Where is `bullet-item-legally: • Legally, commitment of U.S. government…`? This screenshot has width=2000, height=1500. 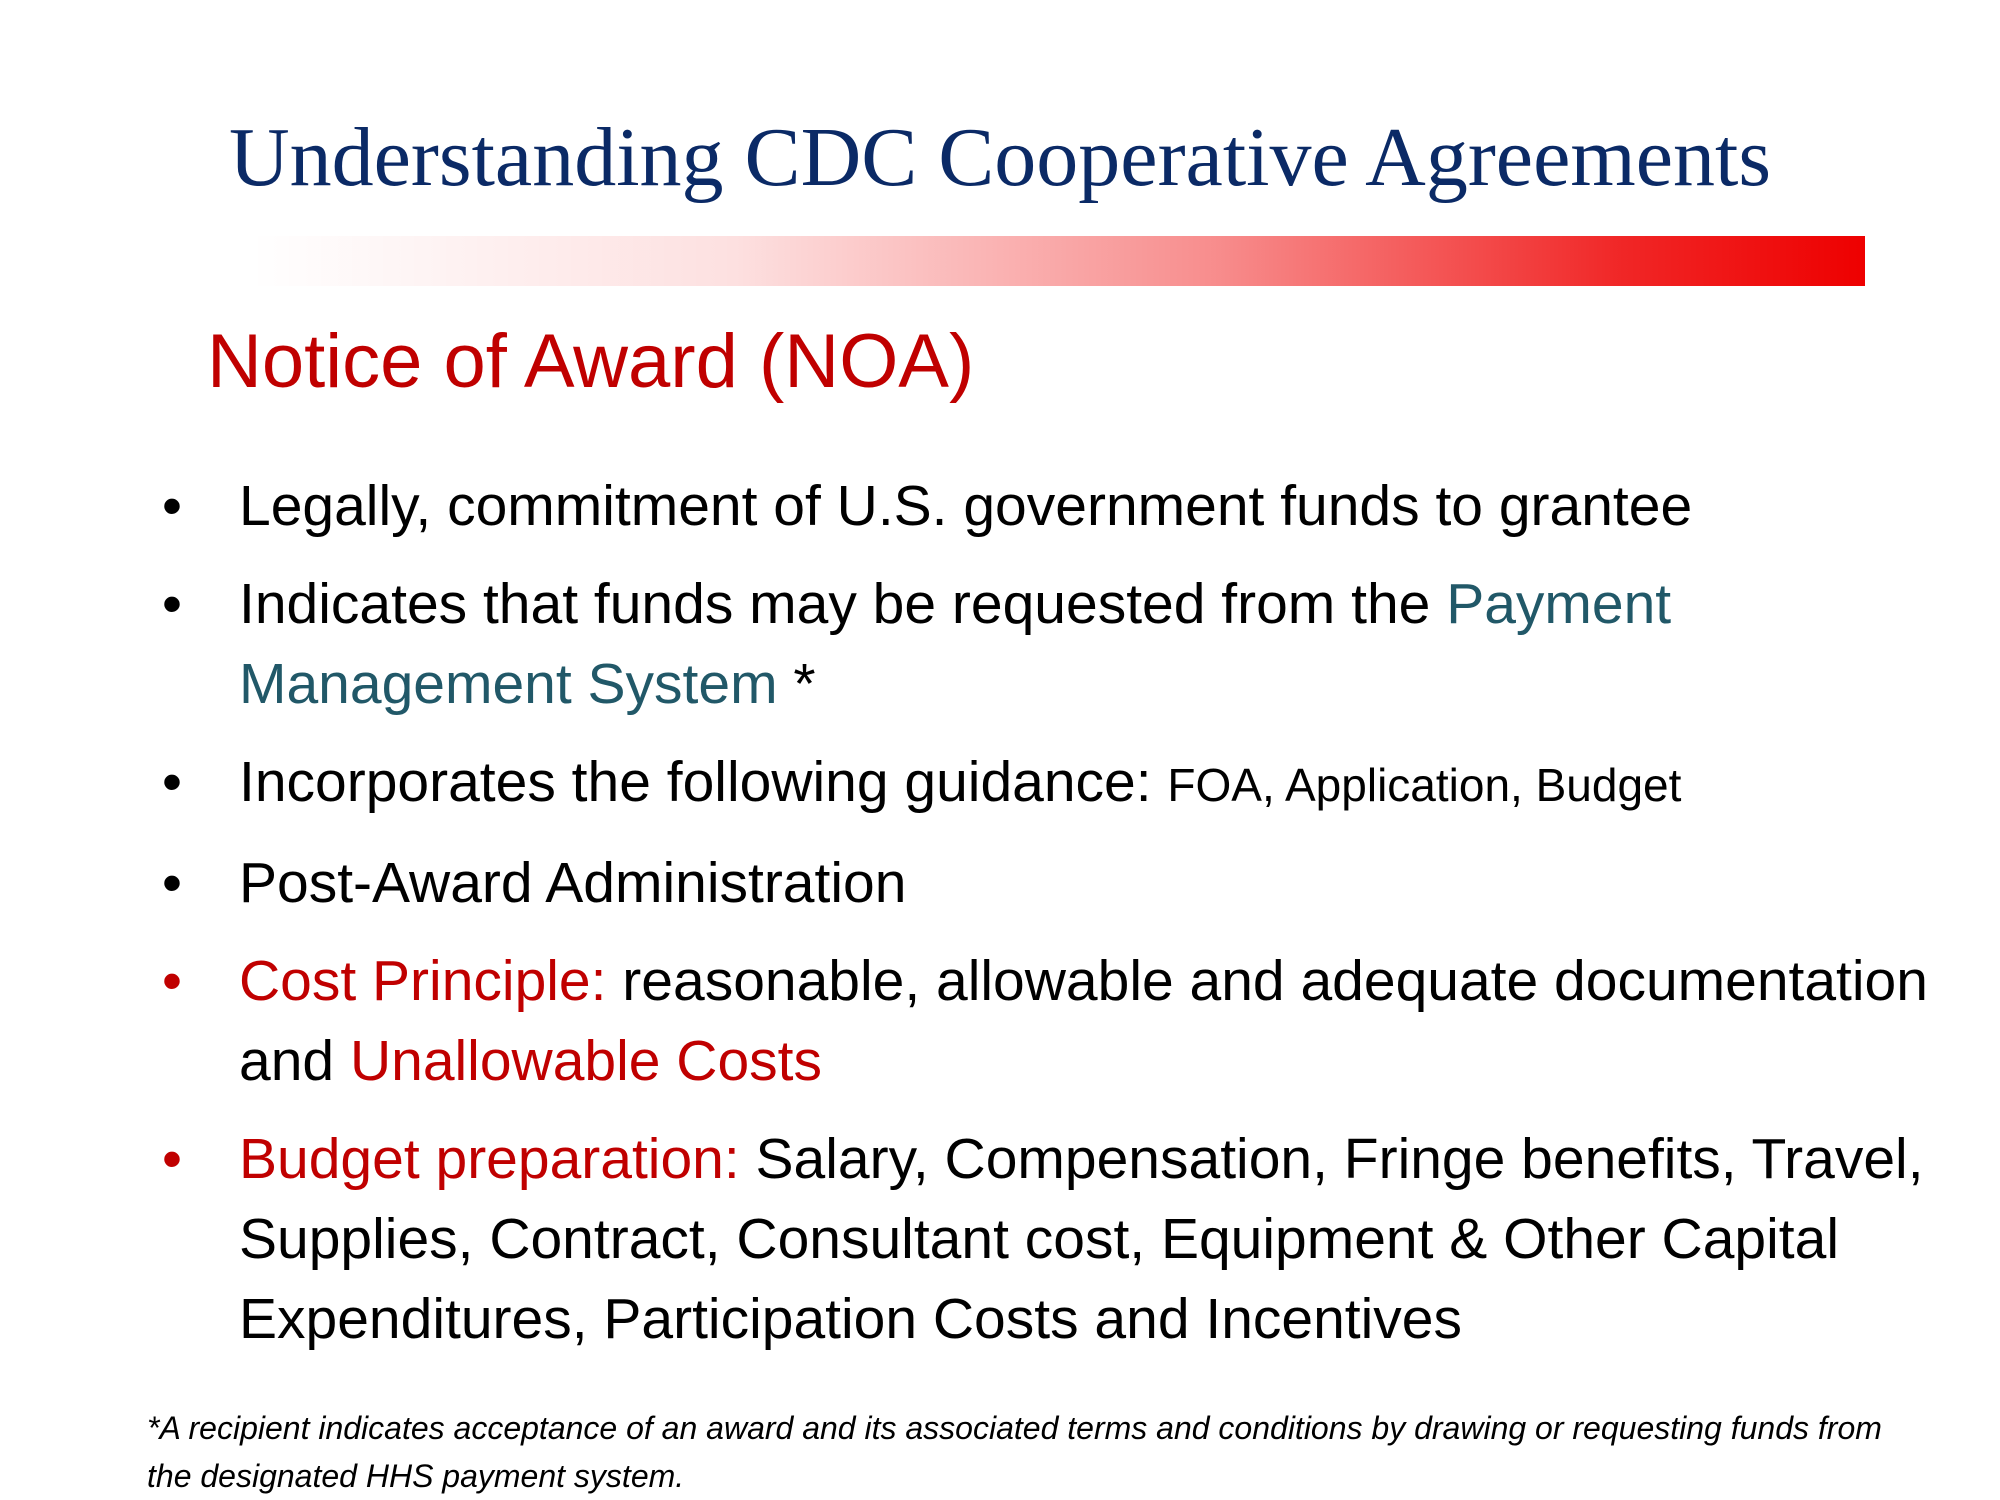 bullet-item-legally: • Legally, commitment of U.S. government… is located at coordinates (1050, 506).